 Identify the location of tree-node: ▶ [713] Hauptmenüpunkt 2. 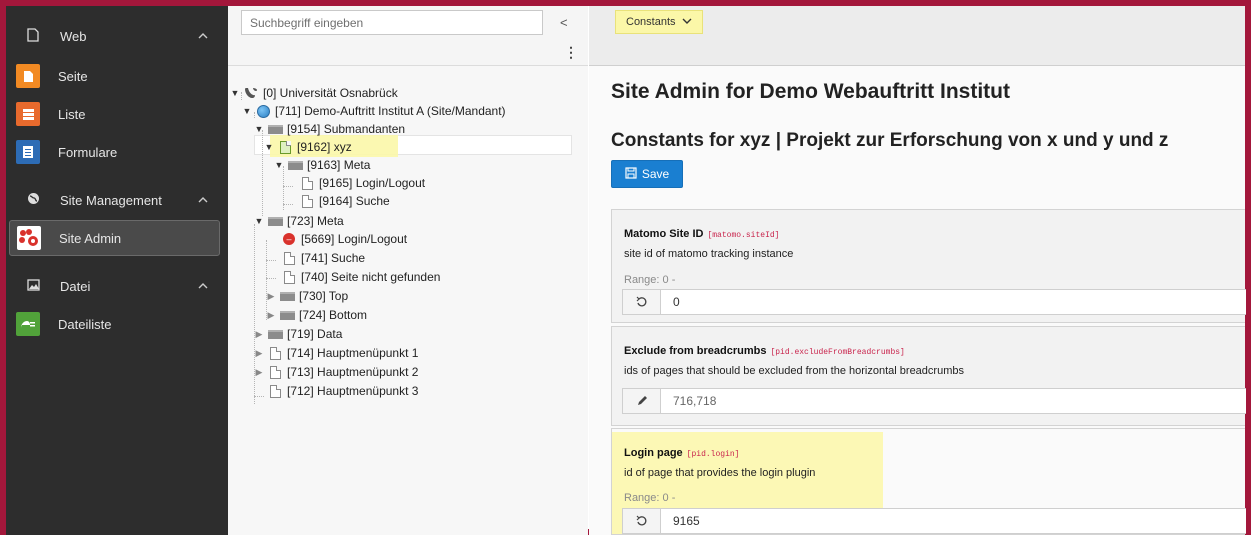
(336, 372).